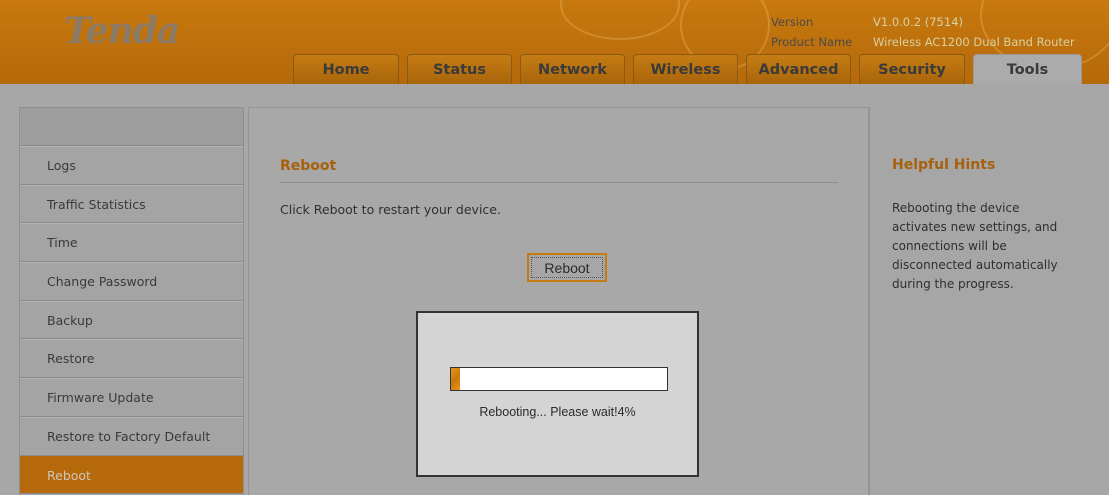 The width and height of the screenshot is (1109, 495). Describe the element at coordinates (308, 166) in the screenshot. I see `page-title: Reboot` at that location.